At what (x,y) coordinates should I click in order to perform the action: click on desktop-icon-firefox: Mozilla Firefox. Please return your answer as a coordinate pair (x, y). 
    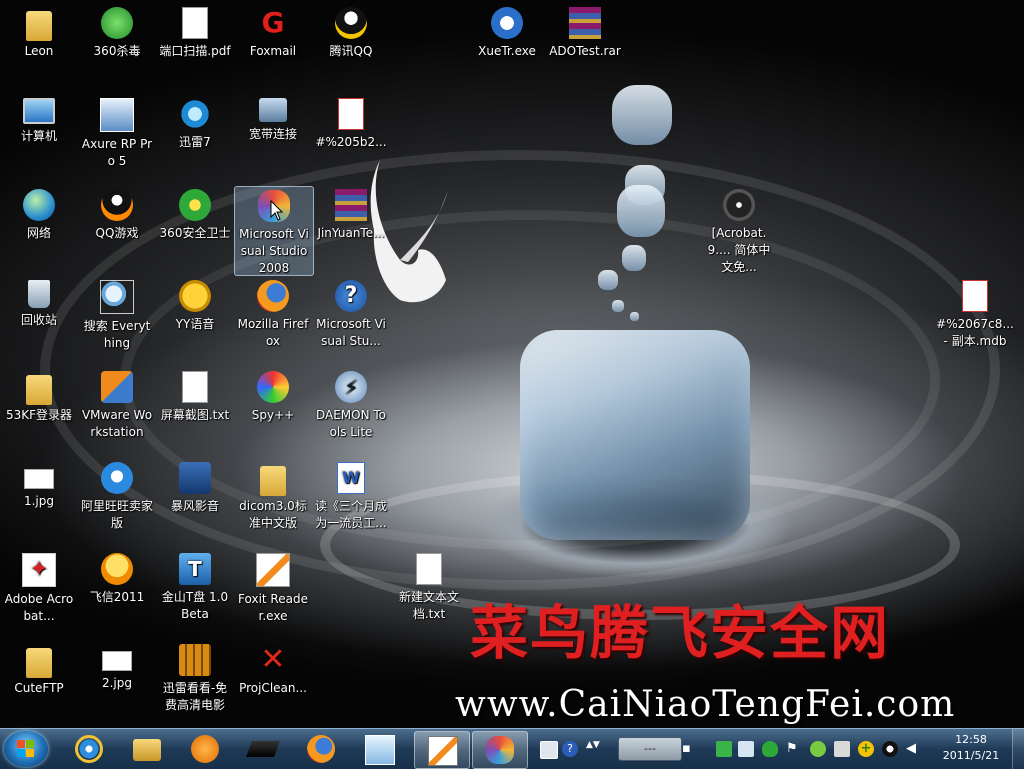
    Looking at the image, I should click on (273, 320).